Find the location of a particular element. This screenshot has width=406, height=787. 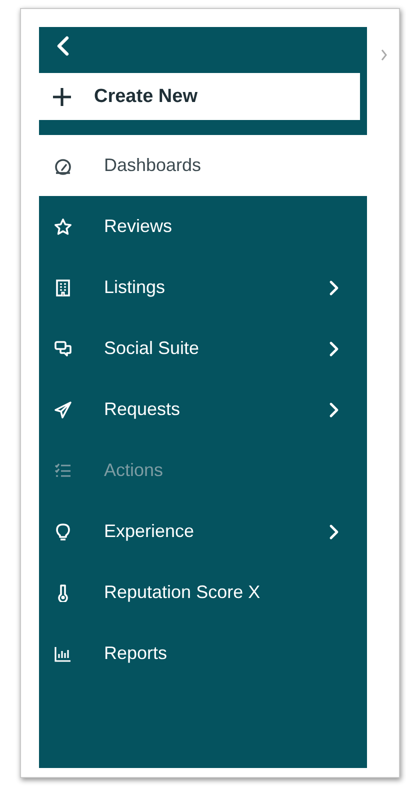

back-chevron-icon is located at coordinates (63, 46).